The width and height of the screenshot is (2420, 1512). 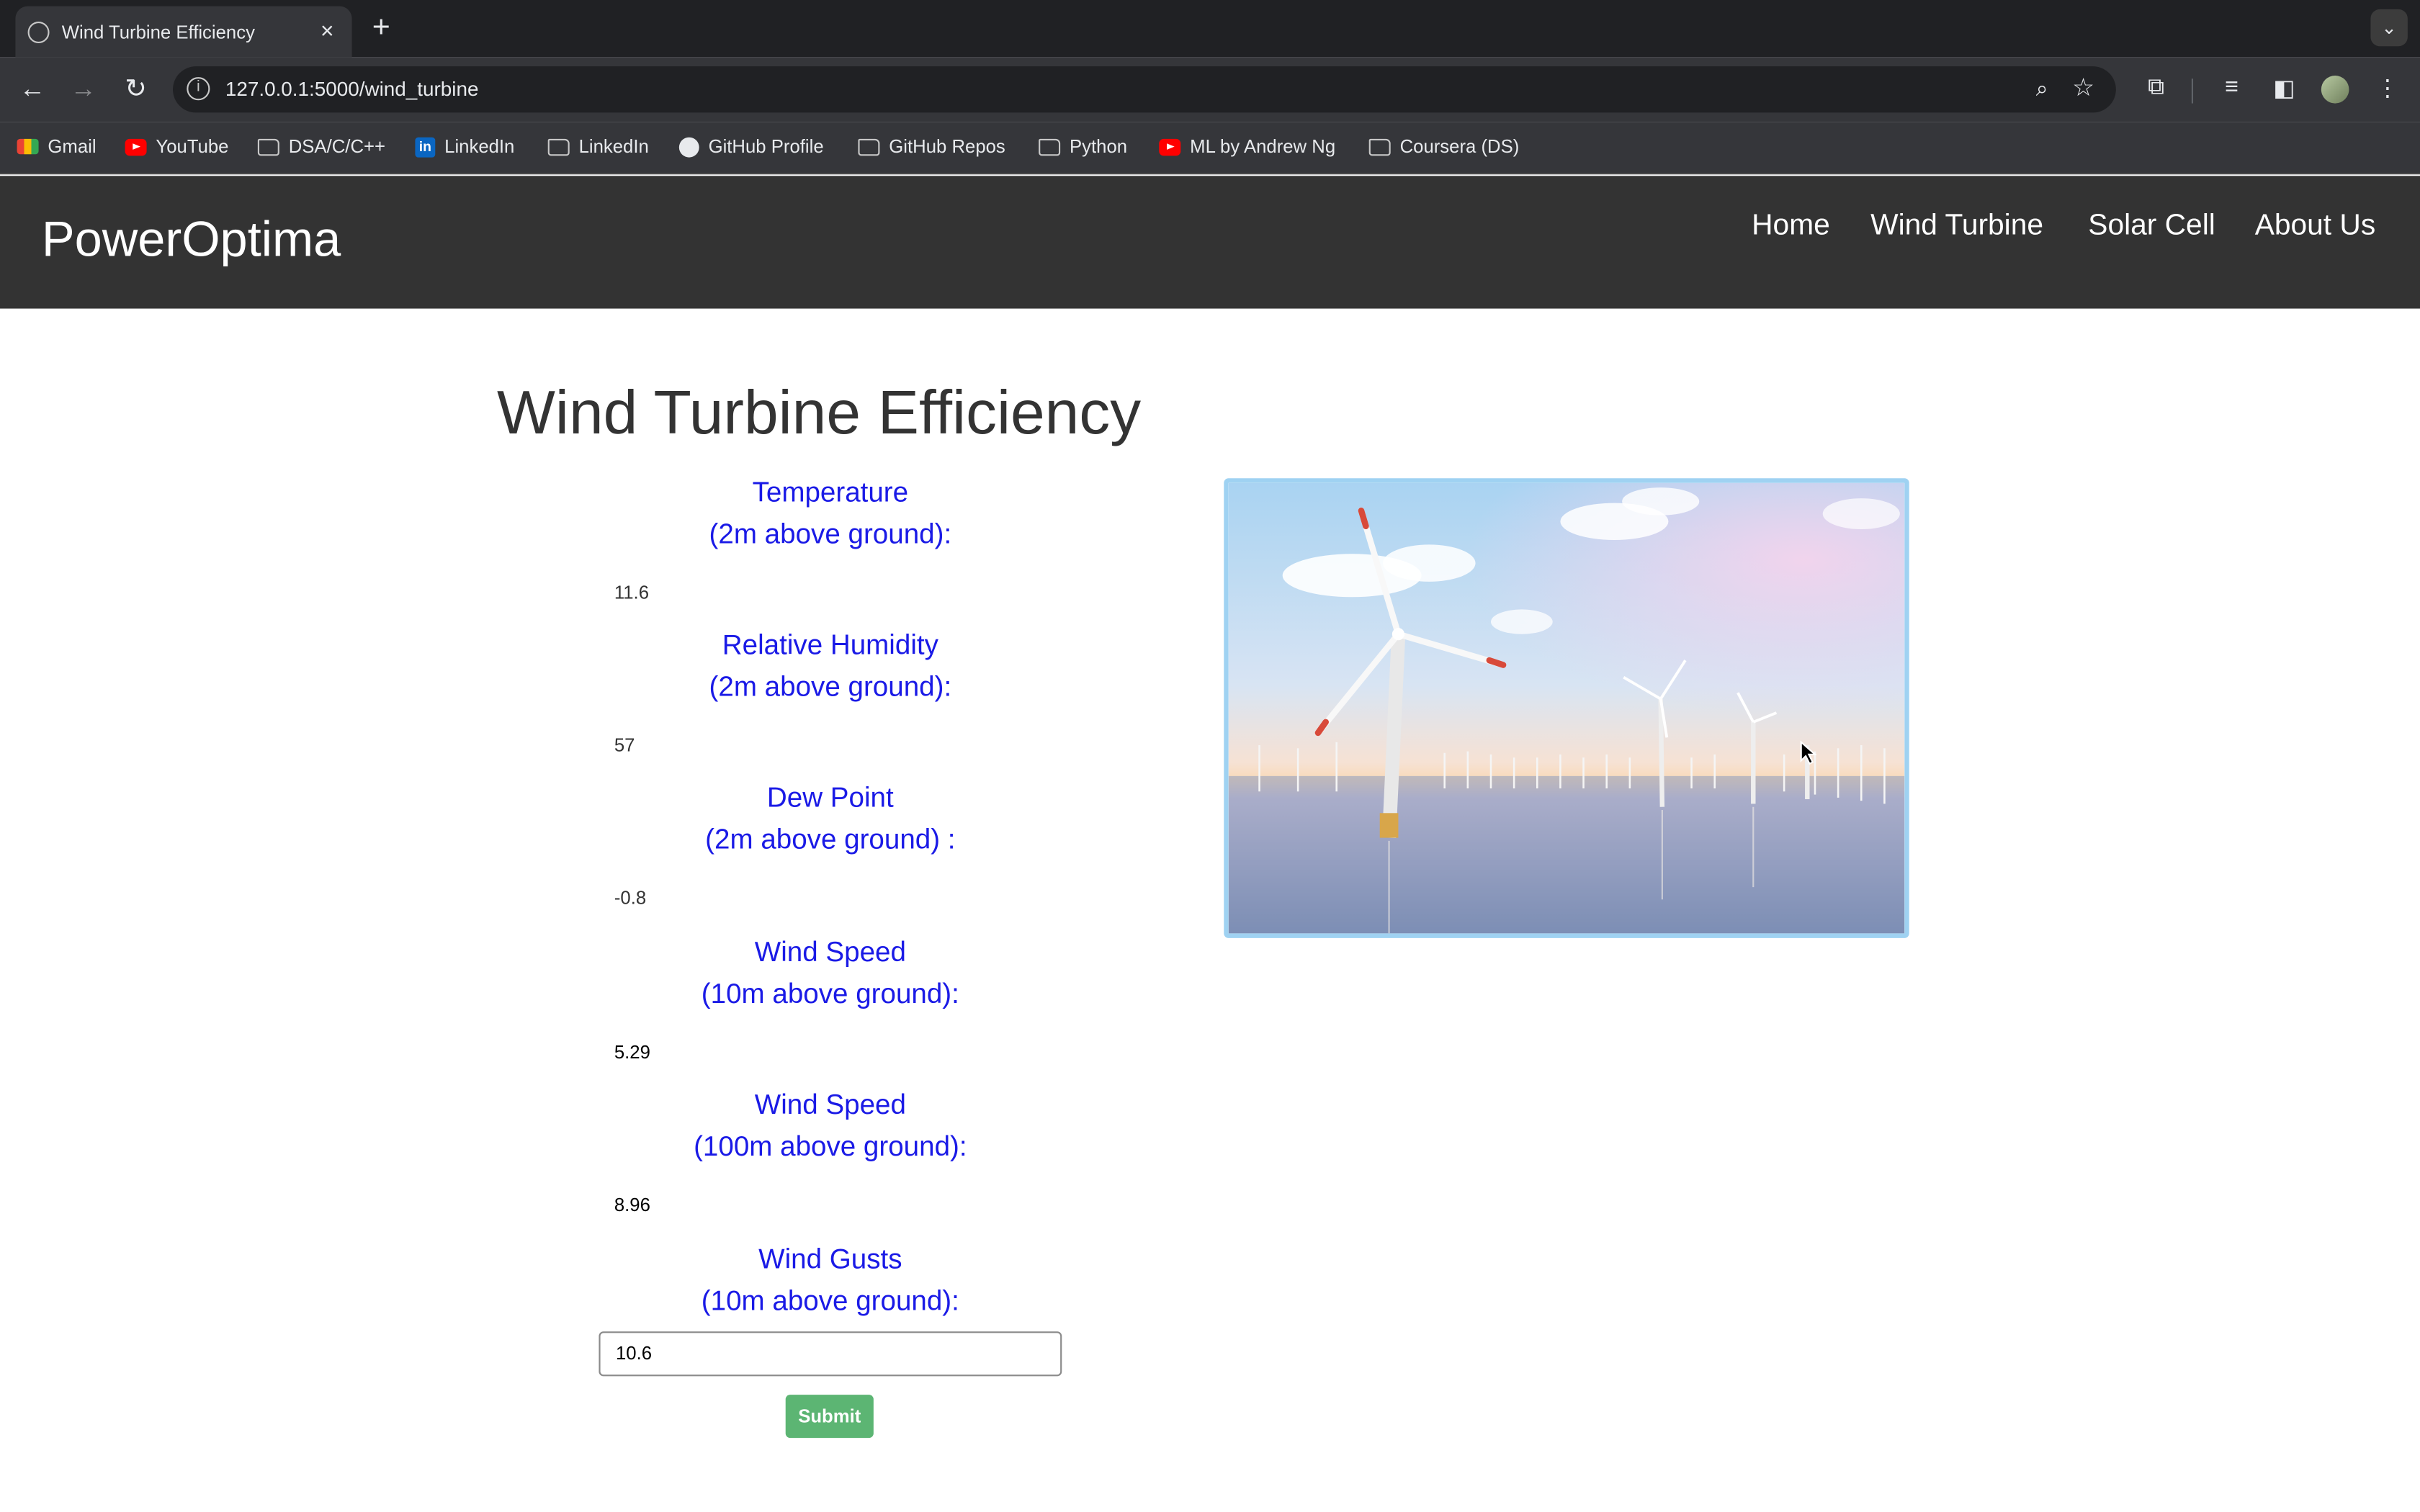 I want to click on bookmark-coursera: Coursera (DS), so click(x=1443, y=147).